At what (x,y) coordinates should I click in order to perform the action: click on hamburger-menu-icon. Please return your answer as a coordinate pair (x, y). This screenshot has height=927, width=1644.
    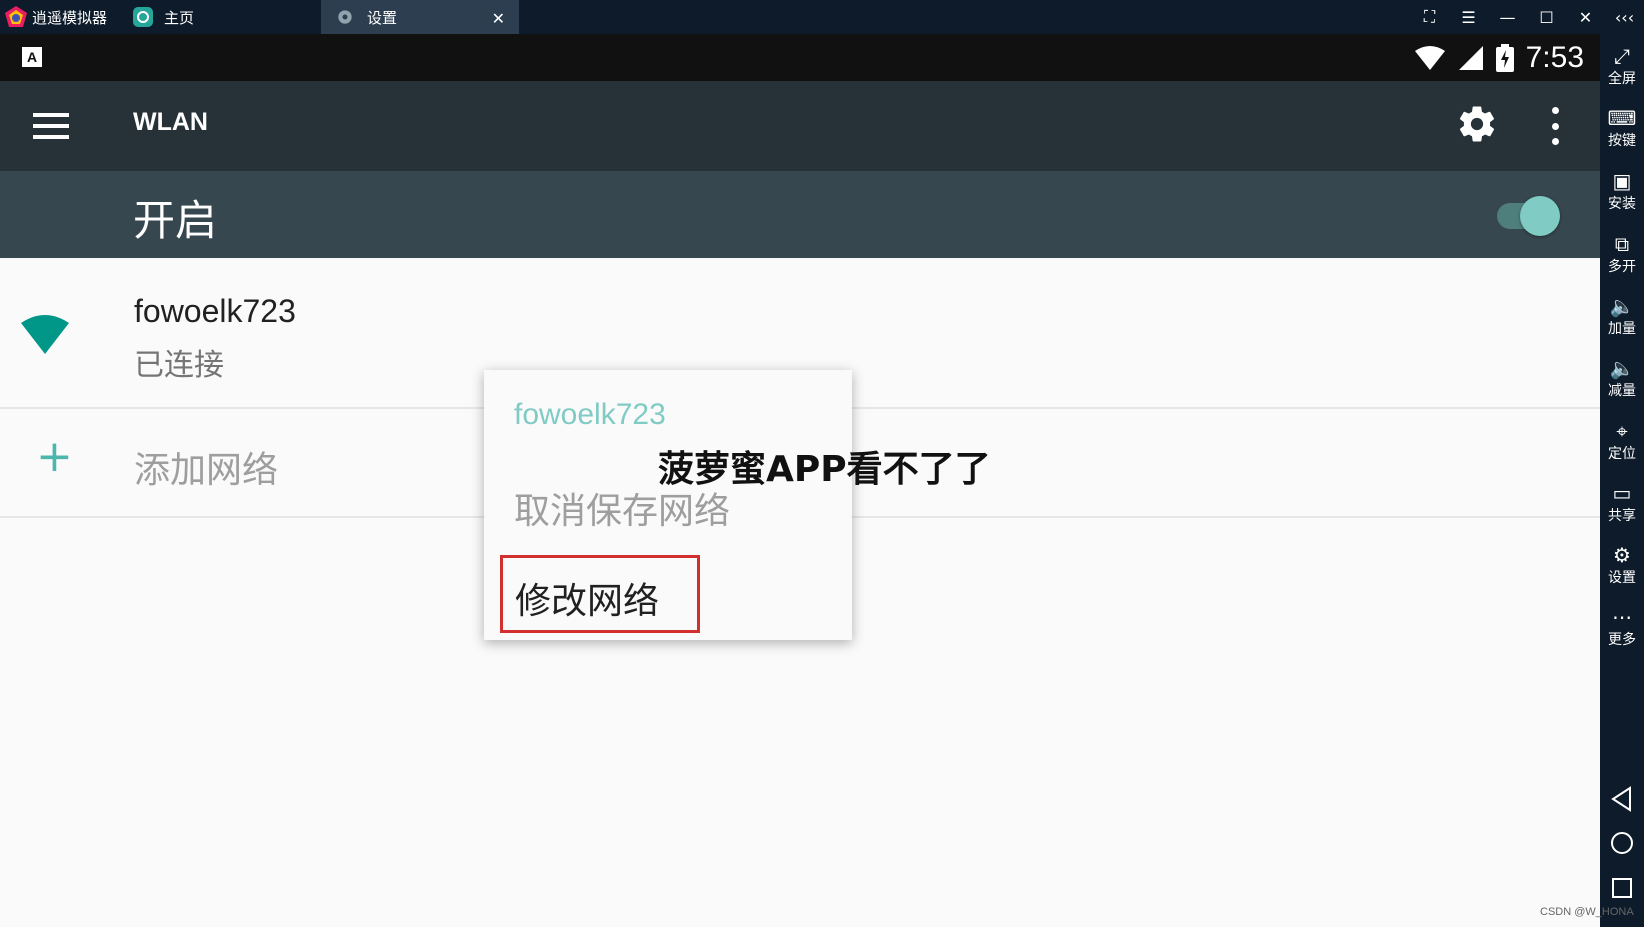
    Looking at the image, I should click on (51, 126).